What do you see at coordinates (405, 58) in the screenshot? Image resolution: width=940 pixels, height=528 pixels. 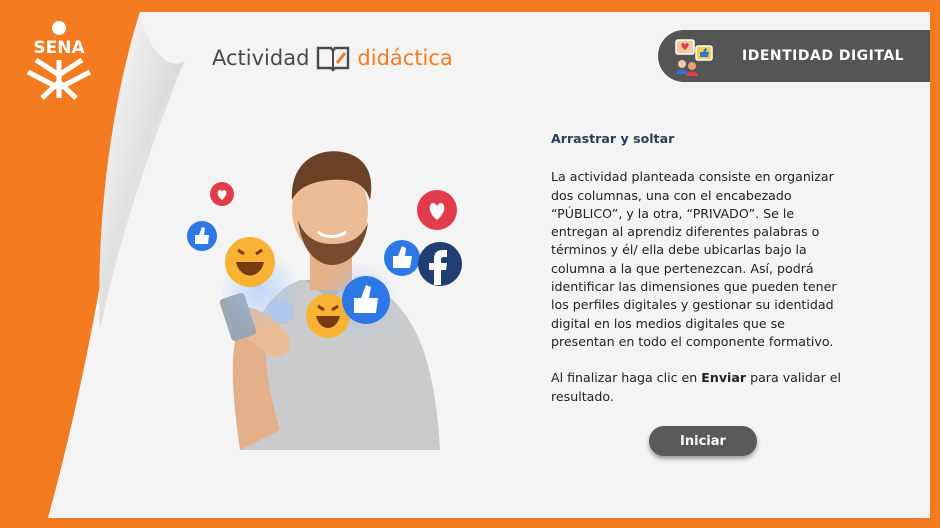 I see `title-part2: didáctica` at bounding box center [405, 58].